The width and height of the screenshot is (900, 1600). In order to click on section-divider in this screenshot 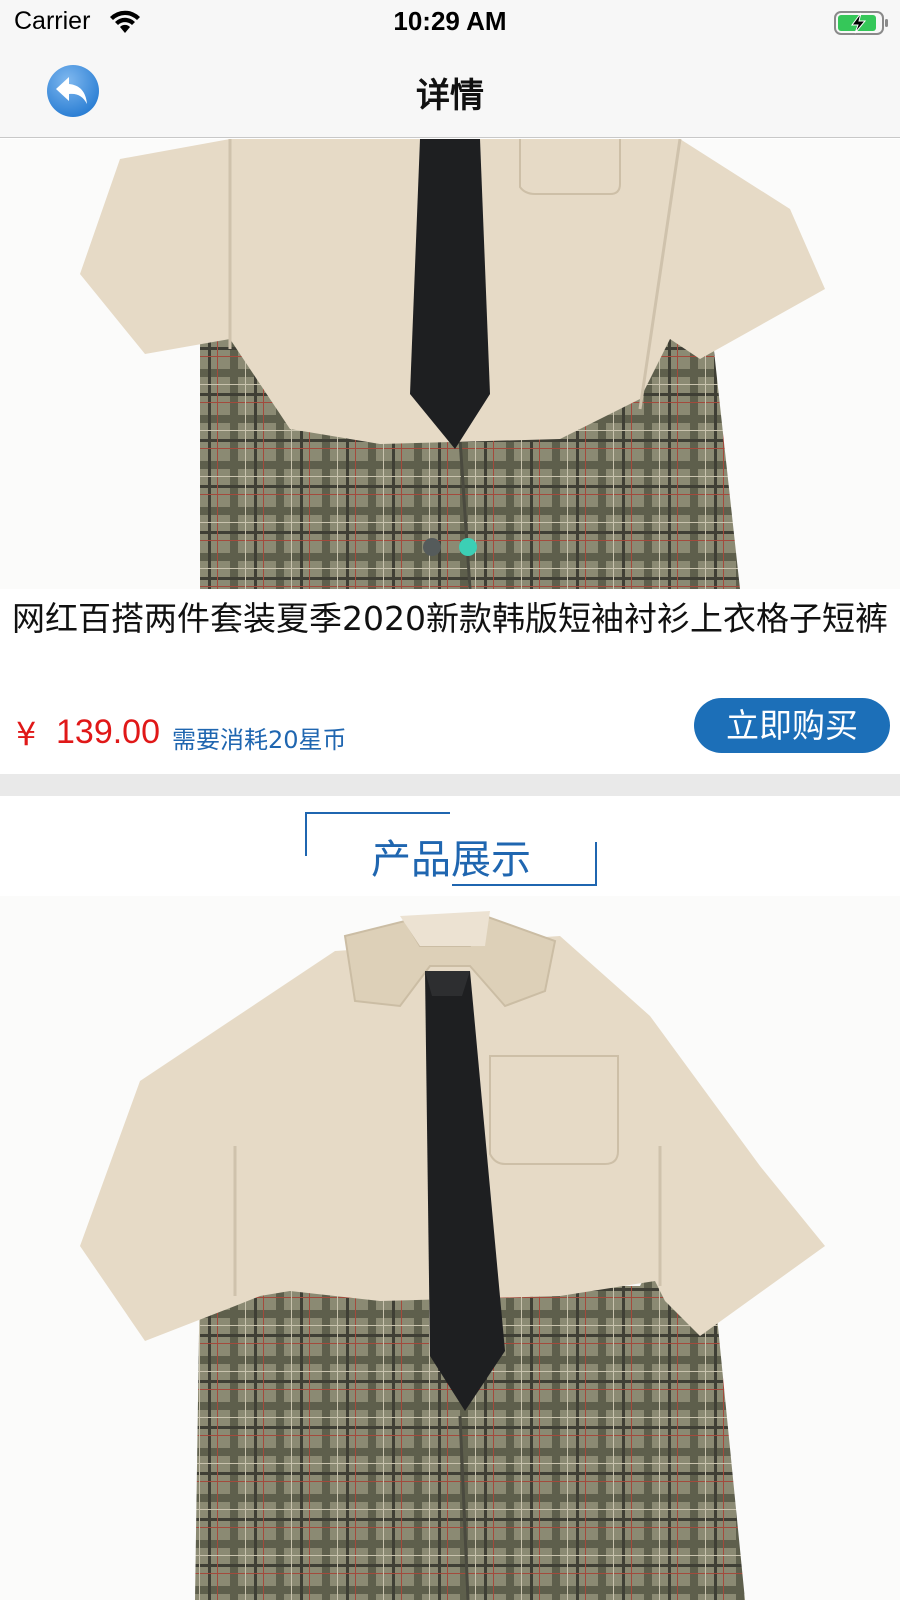, I will do `click(450, 785)`.